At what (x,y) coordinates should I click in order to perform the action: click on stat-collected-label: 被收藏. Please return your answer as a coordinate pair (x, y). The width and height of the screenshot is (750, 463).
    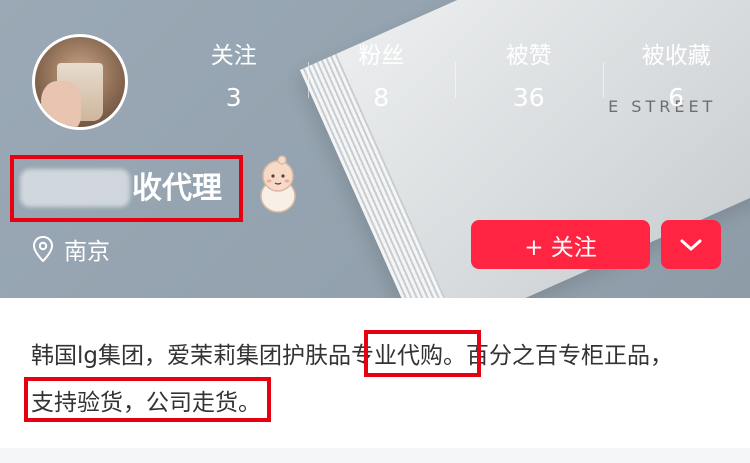
    Looking at the image, I should click on (676, 56).